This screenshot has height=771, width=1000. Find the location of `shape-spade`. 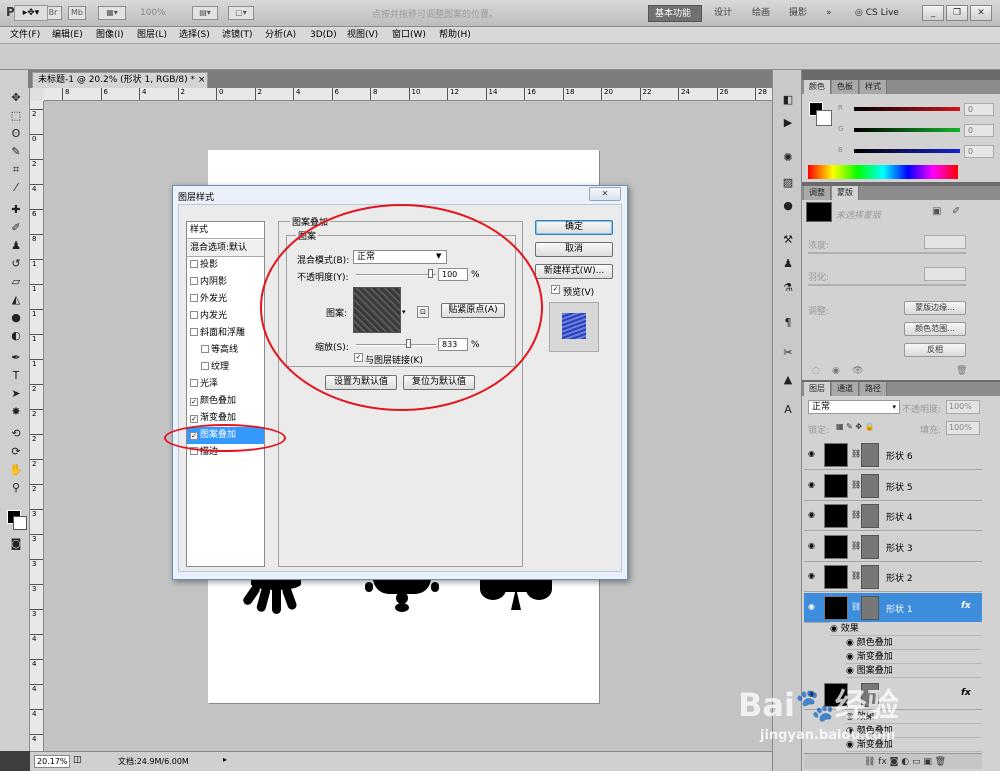

shape-spade is located at coordinates (518, 596).